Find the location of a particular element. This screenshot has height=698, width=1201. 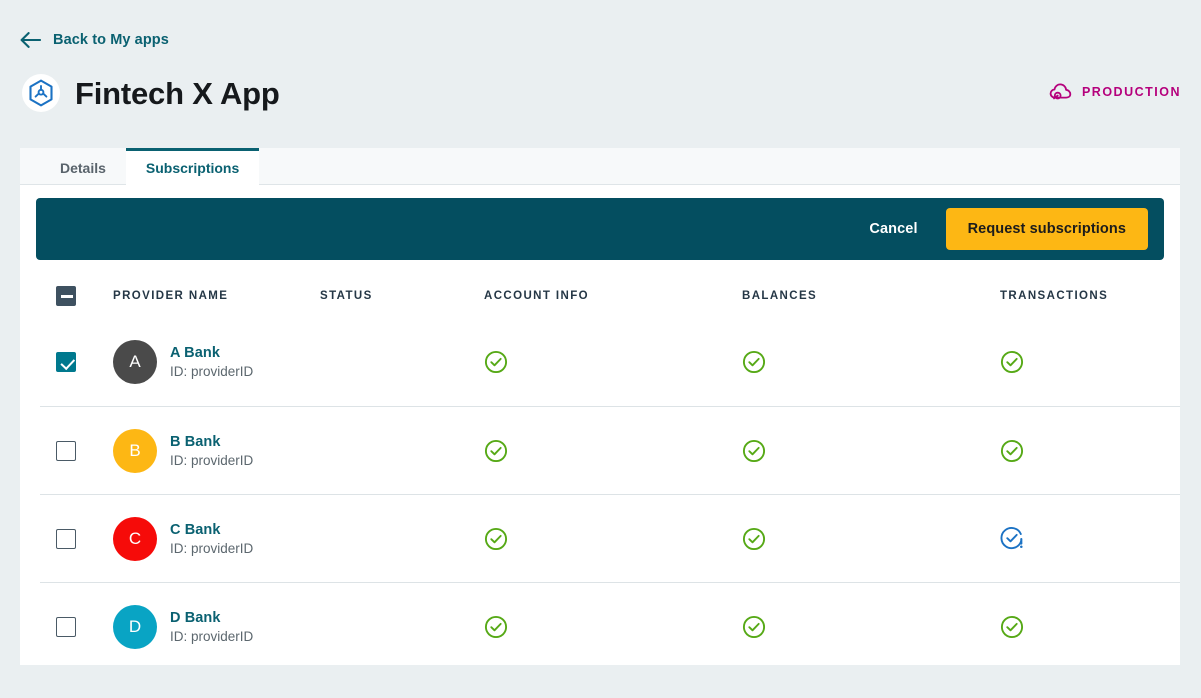

provider-cell: C C Bank ID: providerID is located at coordinates (206, 538).